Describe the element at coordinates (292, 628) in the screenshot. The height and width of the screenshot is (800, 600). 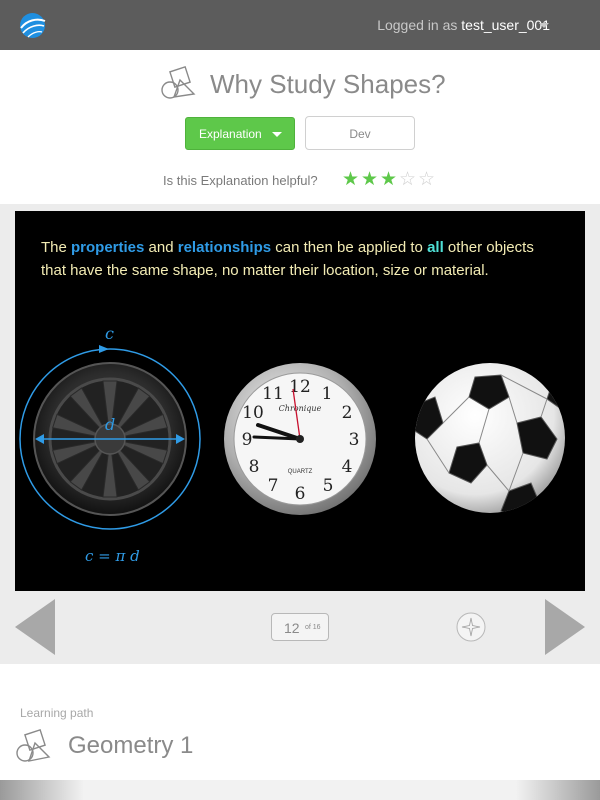
I see `current-page: 12` at that location.